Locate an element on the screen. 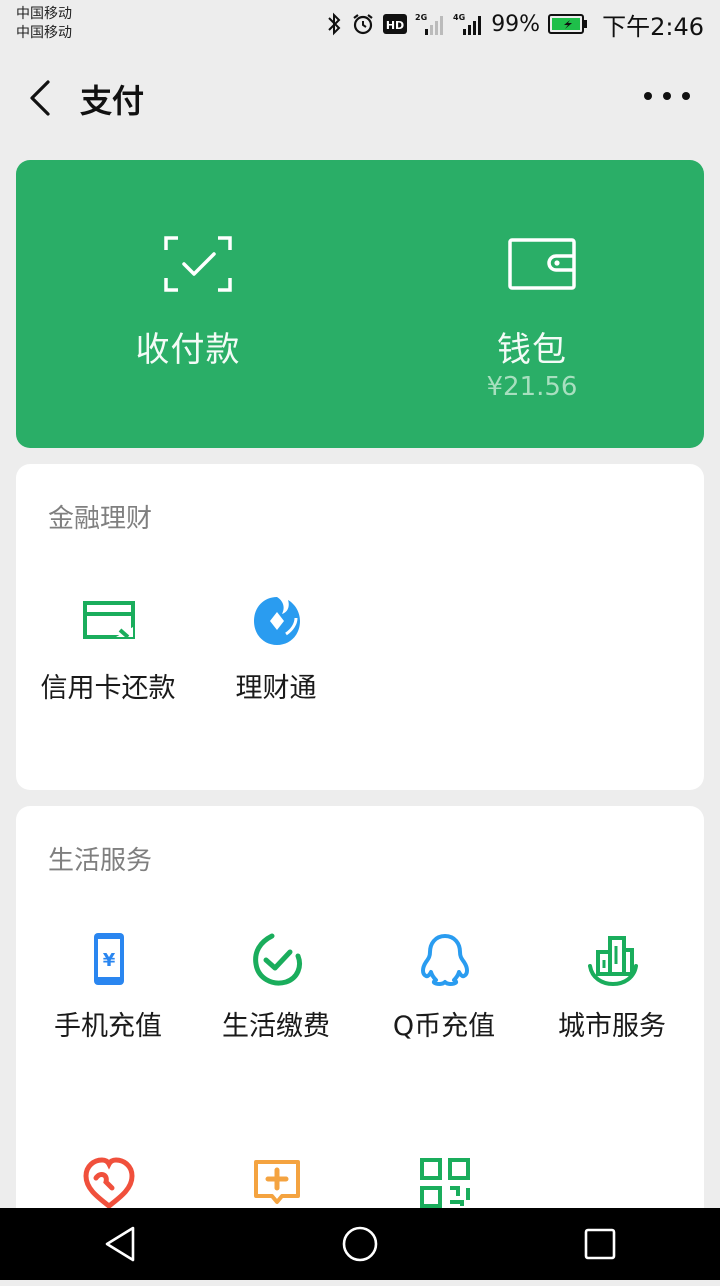 This screenshot has width=720, height=1286. nav-back-button is located at coordinates (120, 1244).